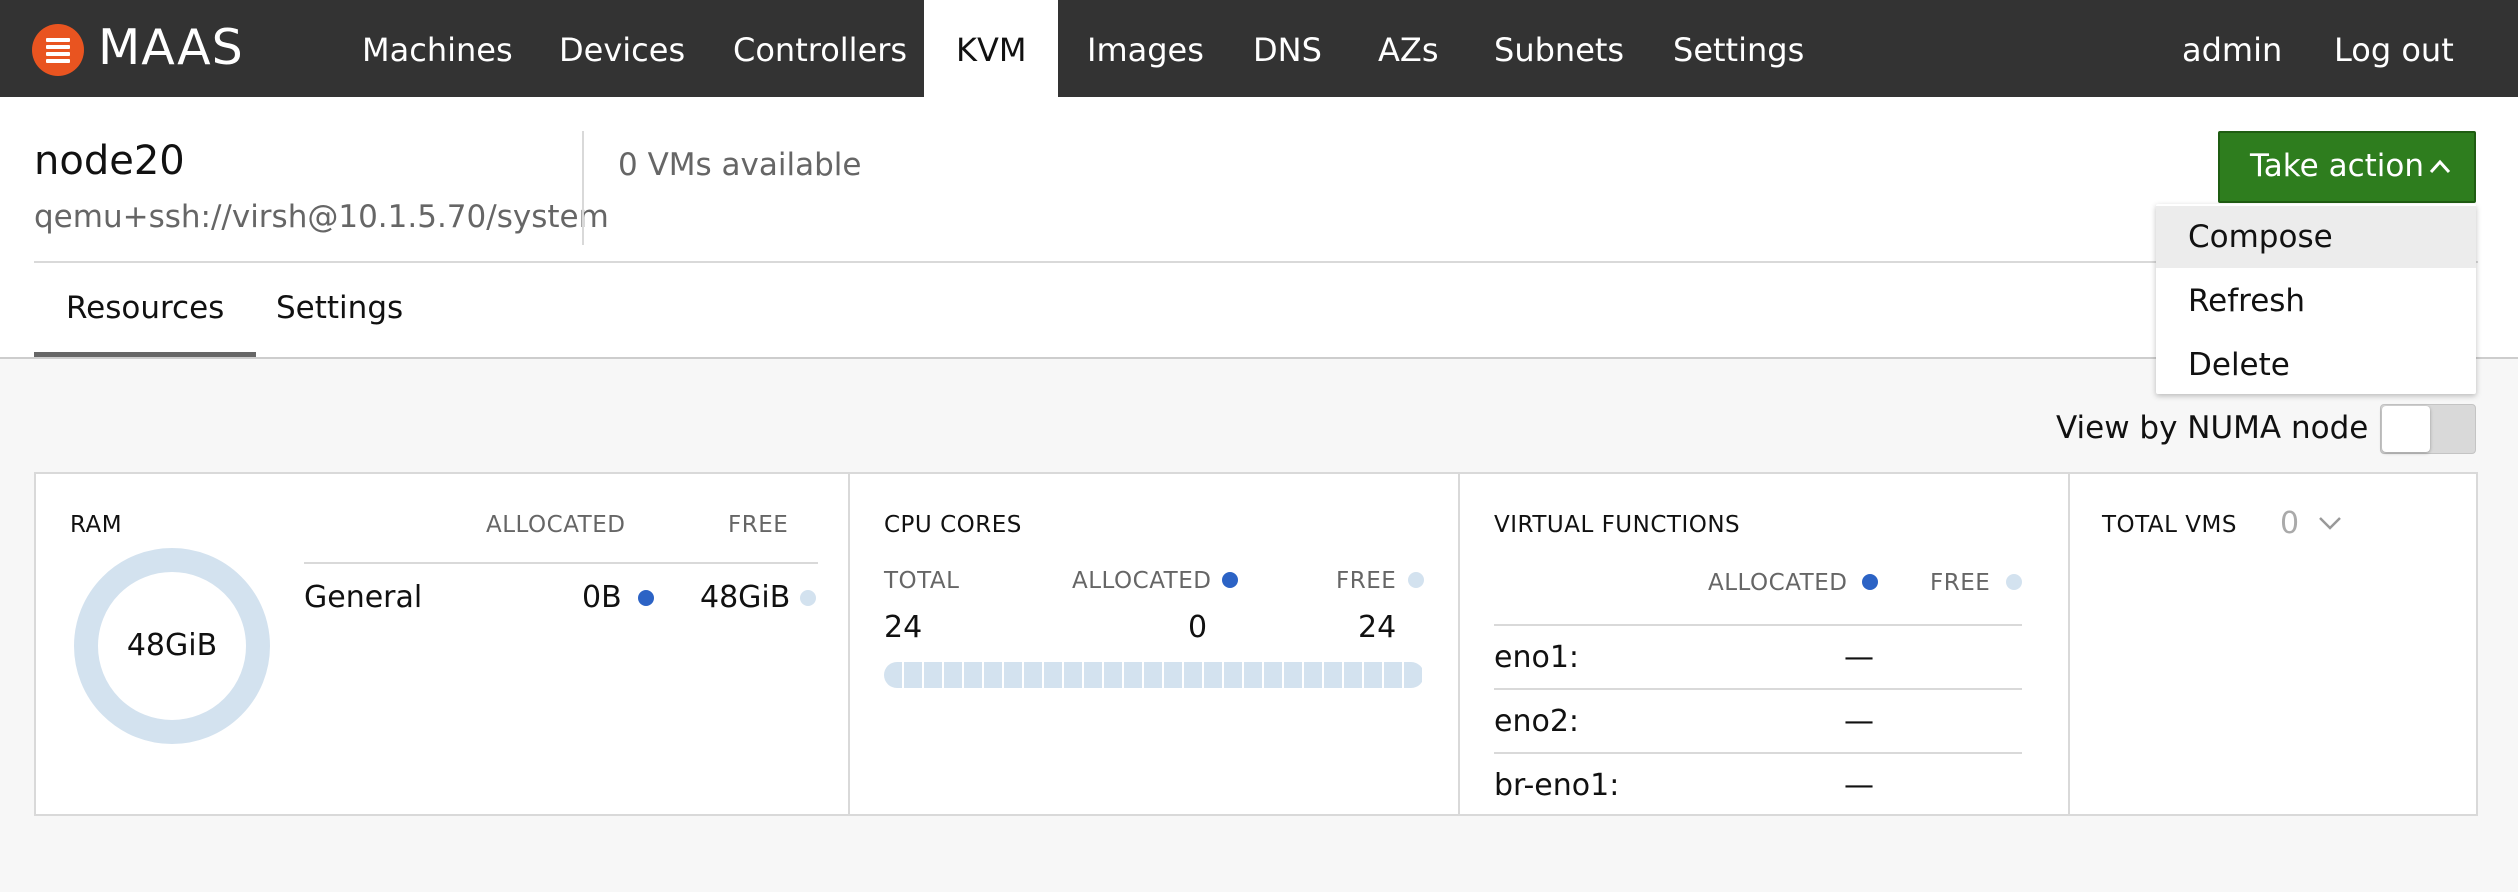  Describe the element at coordinates (2316, 365) in the screenshot. I see `menu-item-delete: Delete` at that location.